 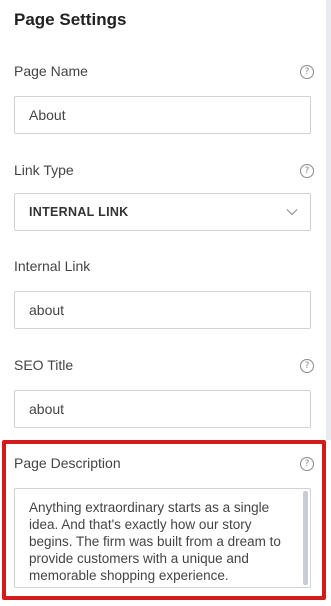 I want to click on chevron-down-icon, so click(x=292, y=212).